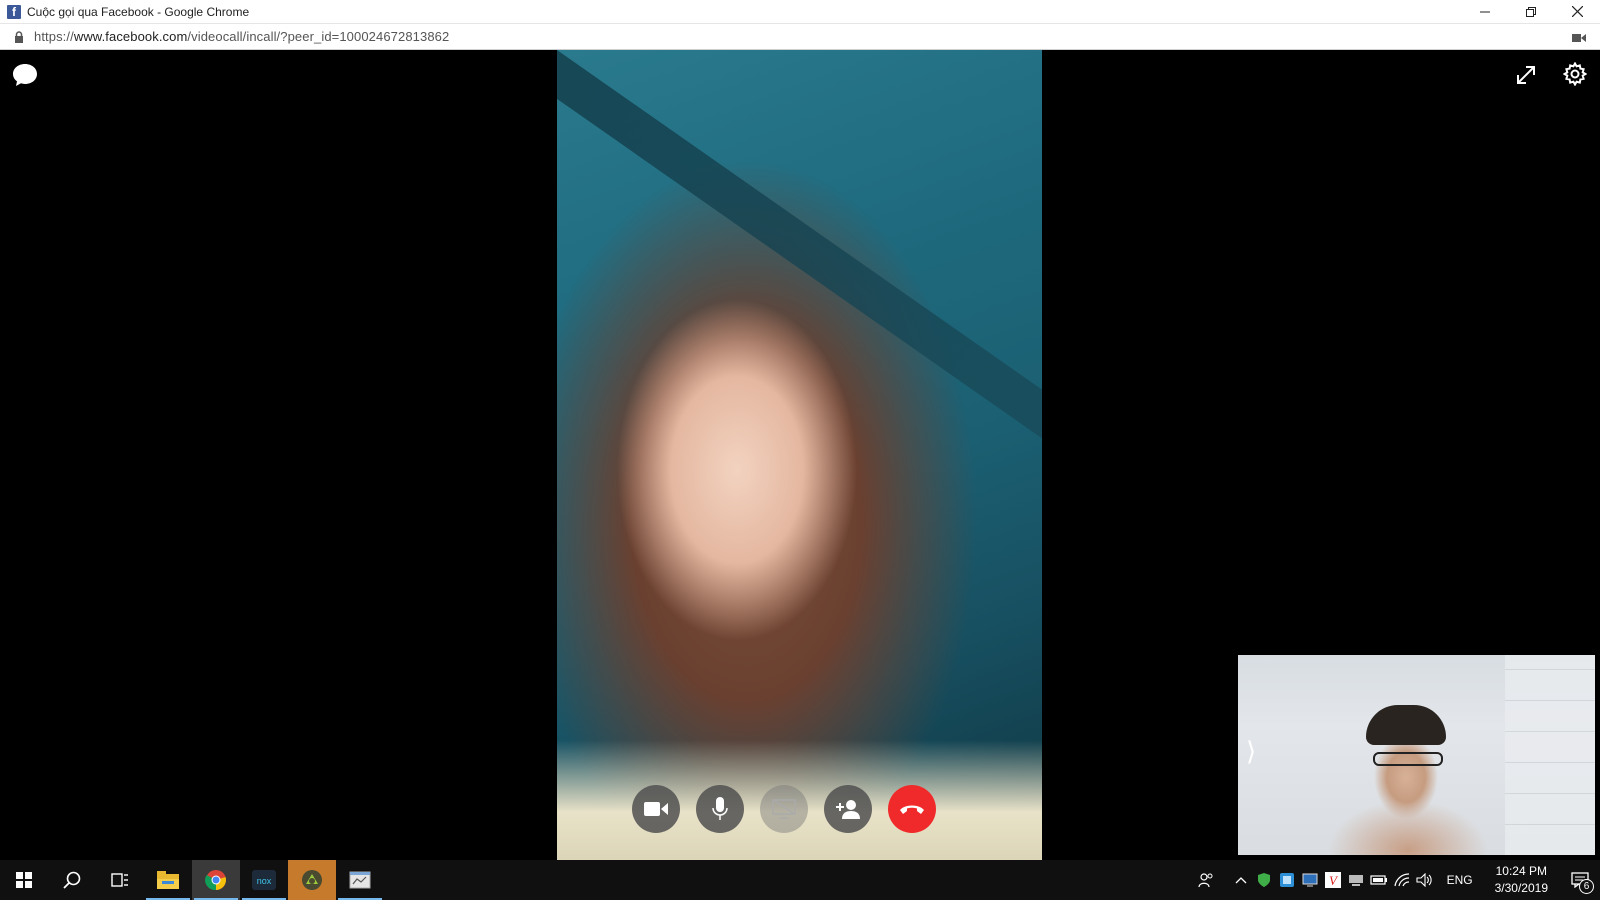 The image size is (1600, 900). I want to click on android-app-button, so click(312, 880).